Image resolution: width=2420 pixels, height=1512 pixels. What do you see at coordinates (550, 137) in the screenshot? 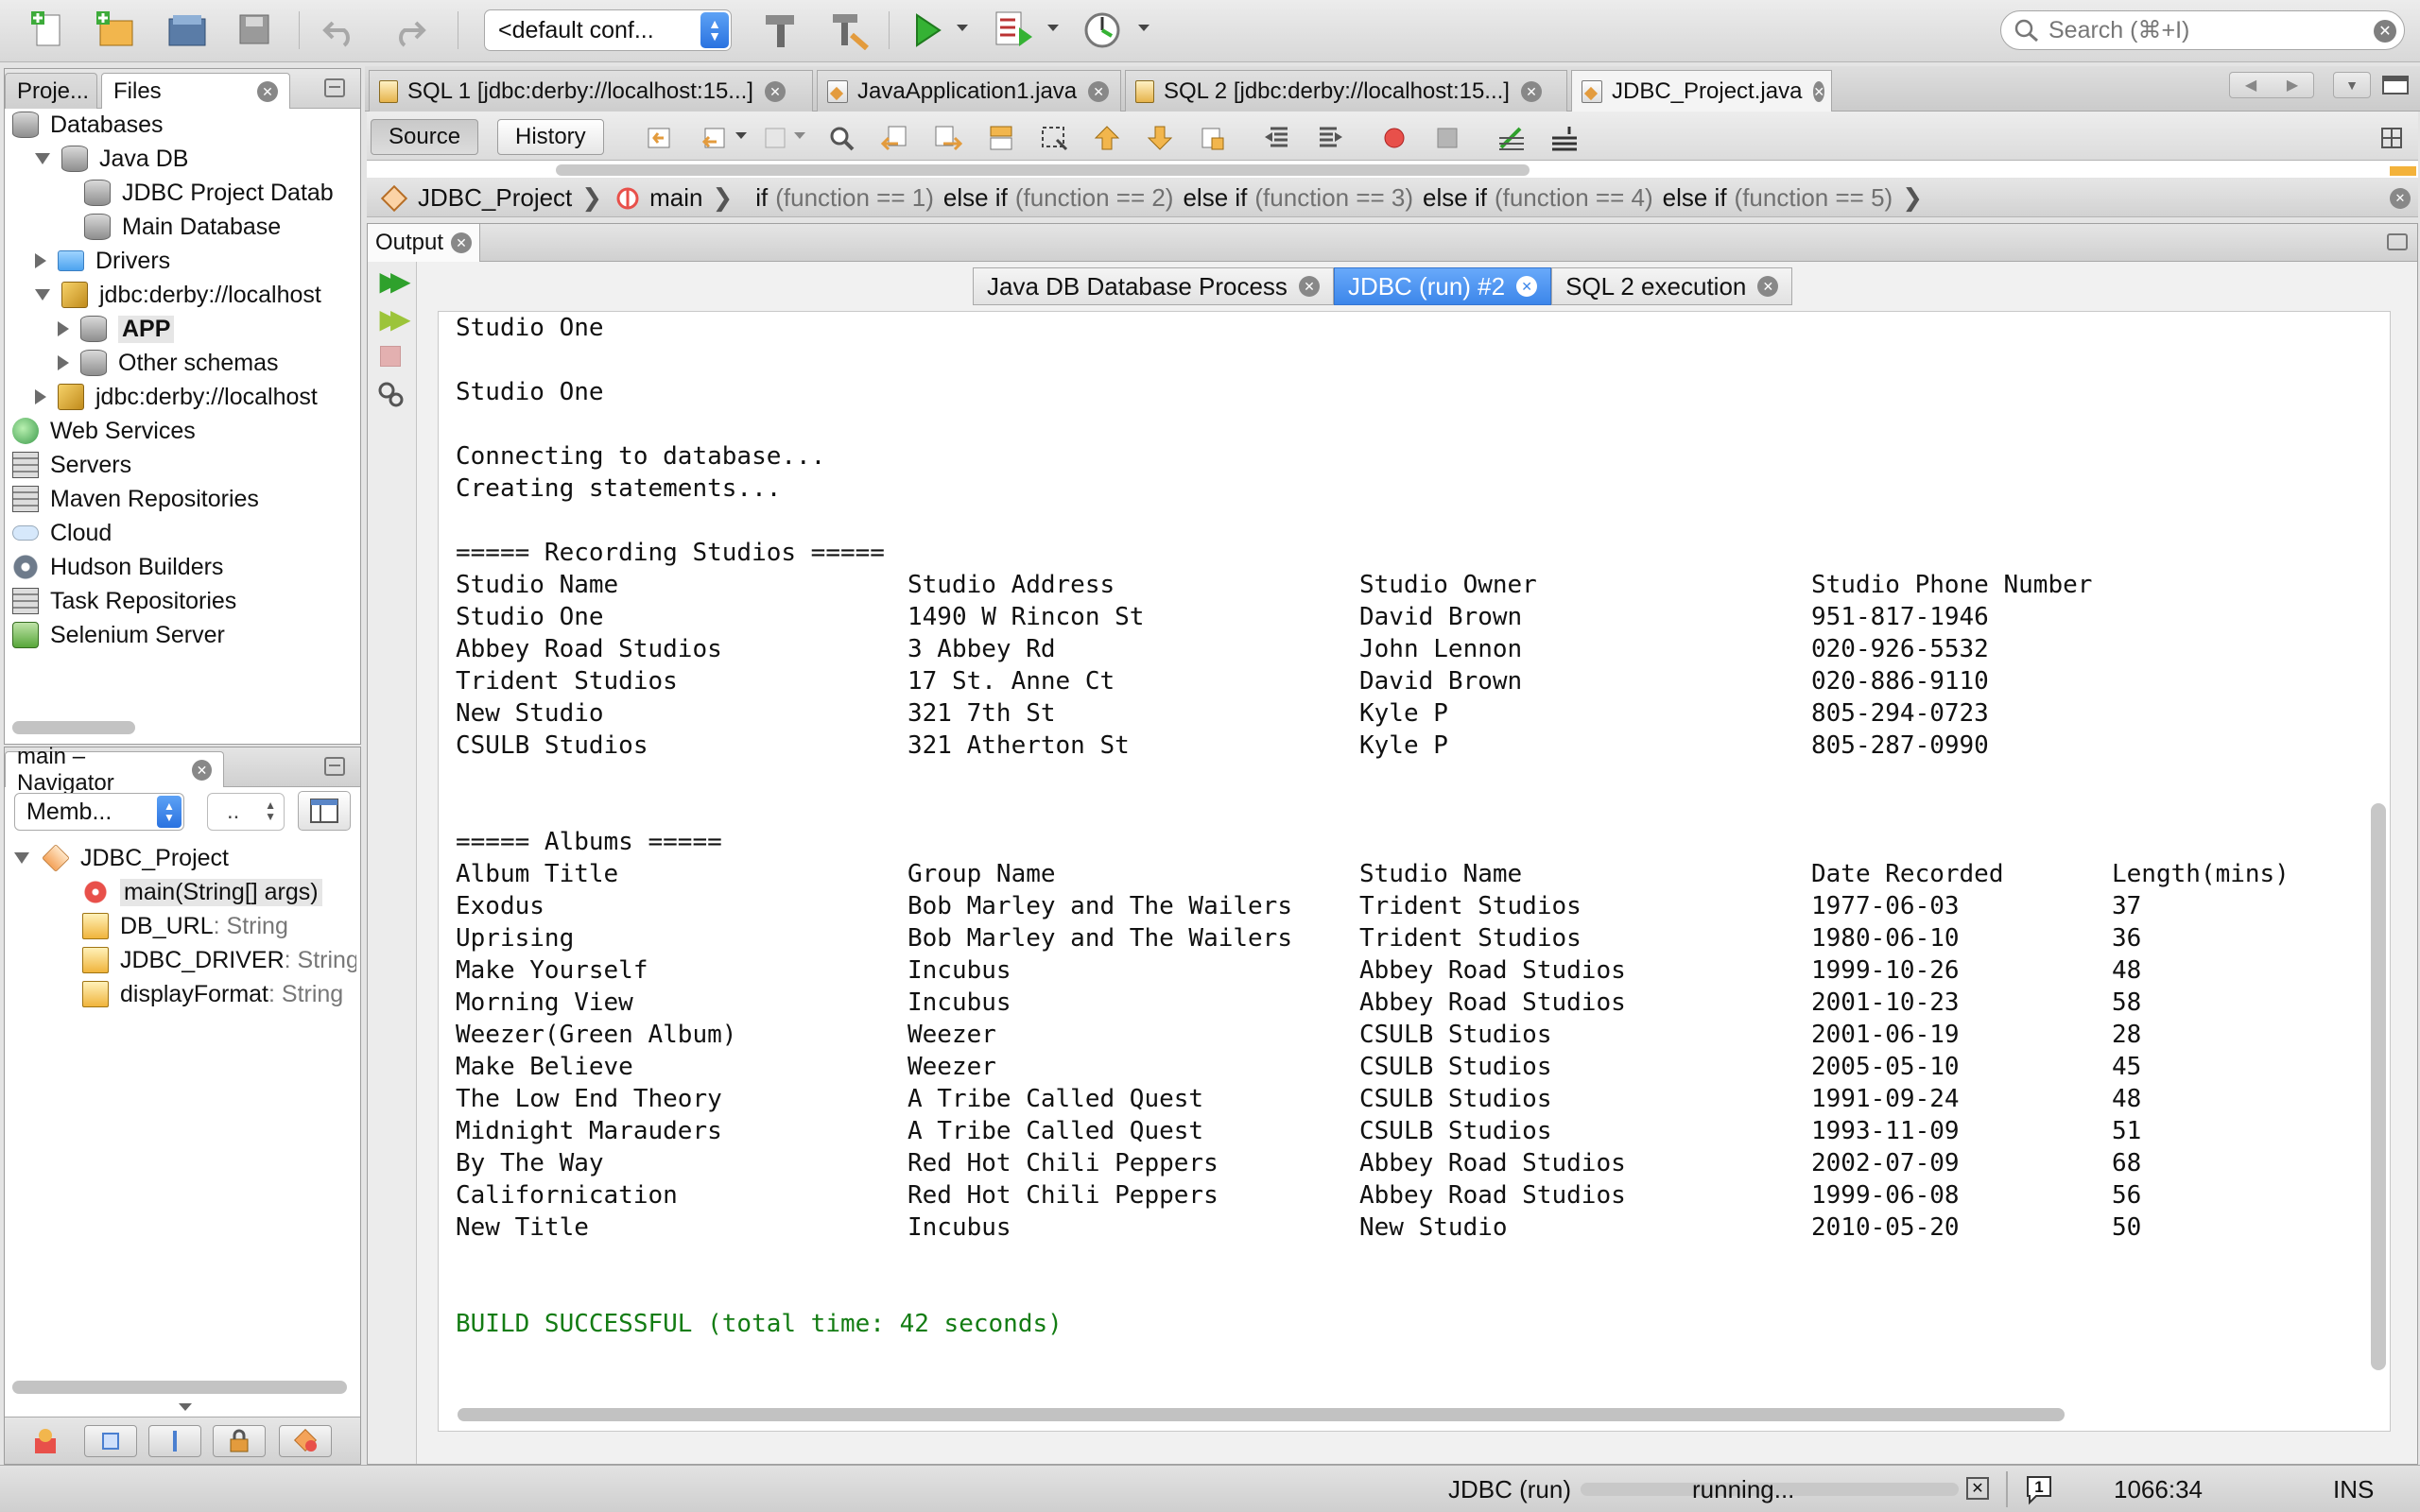
I see `history-button: History` at bounding box center [550, 137].